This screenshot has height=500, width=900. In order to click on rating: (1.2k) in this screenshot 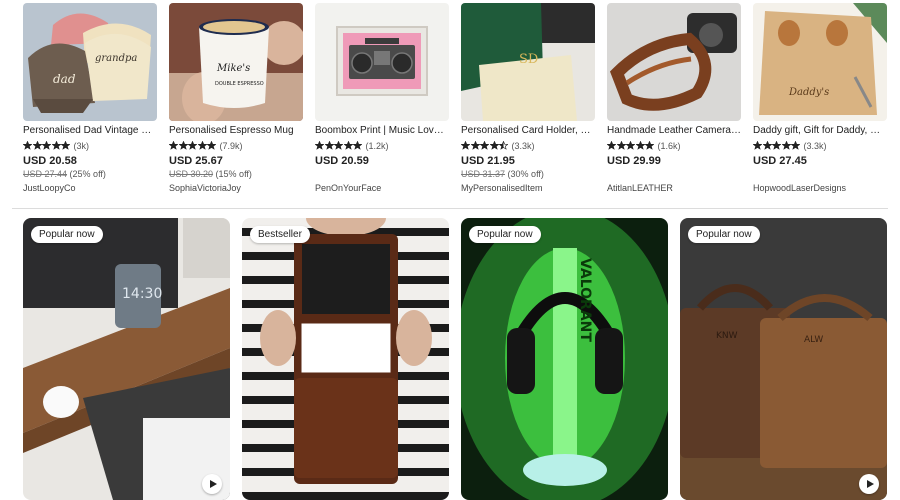, I will do `click(382, 145)`.